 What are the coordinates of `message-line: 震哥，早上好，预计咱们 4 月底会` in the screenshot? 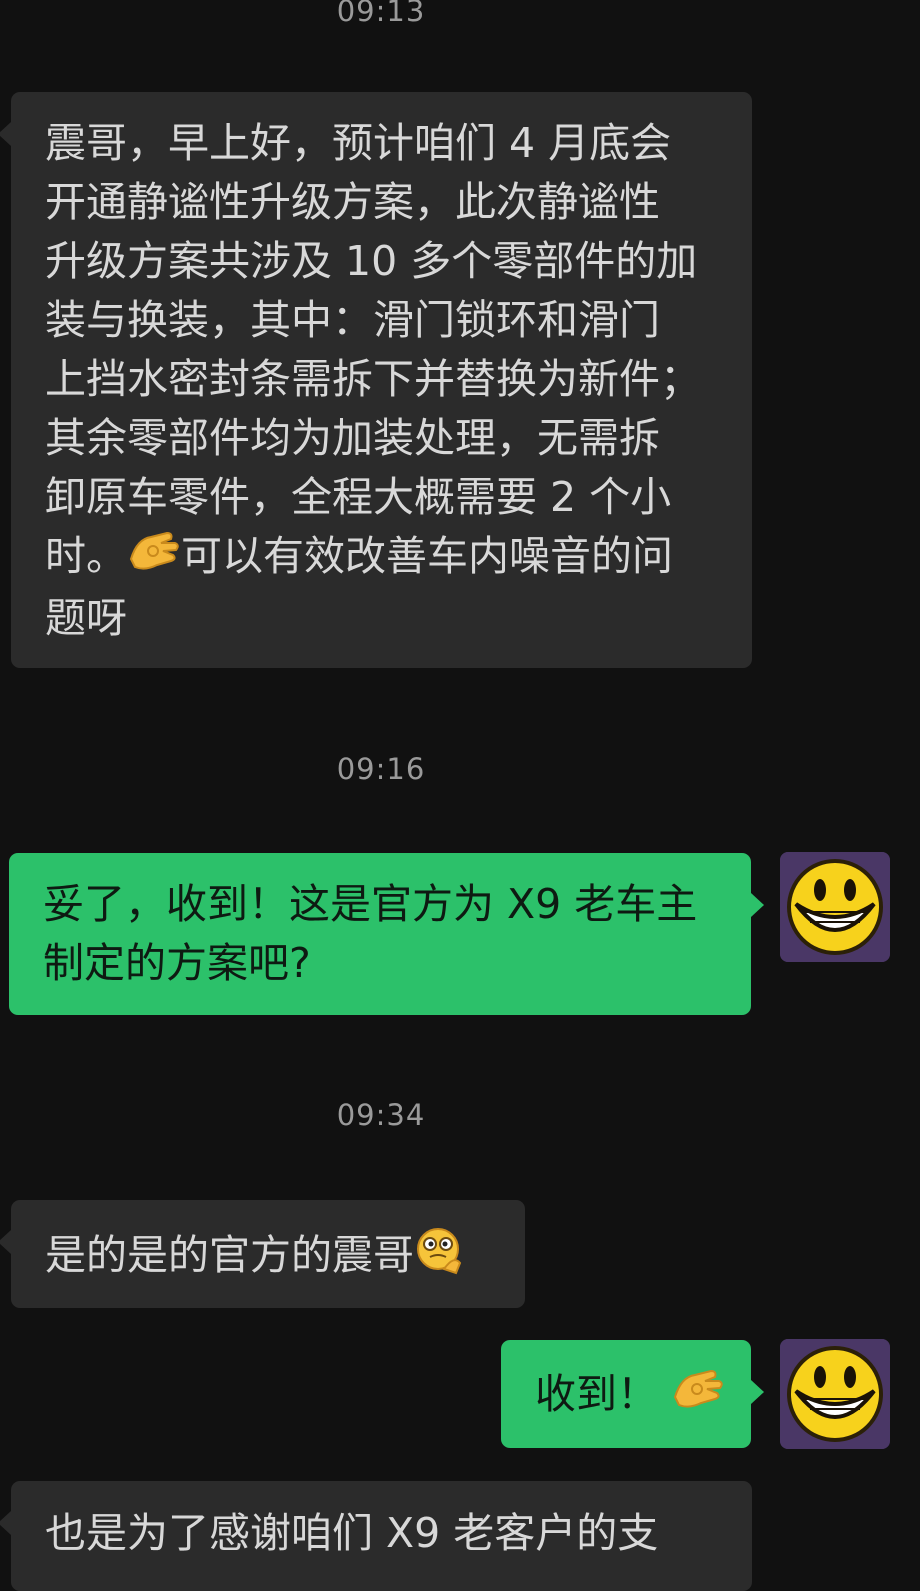 It's located at (358, 143).